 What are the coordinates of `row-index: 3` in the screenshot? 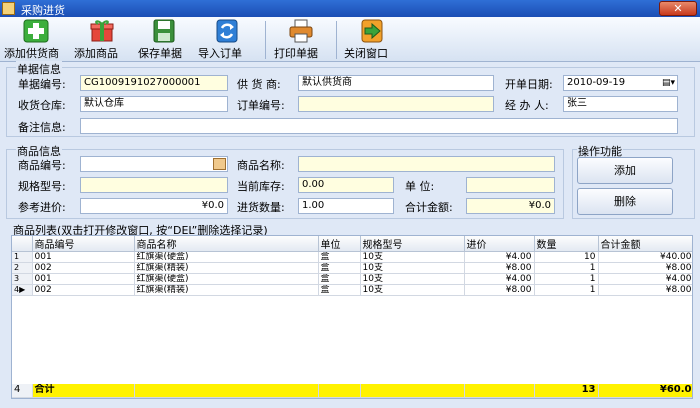 It's located at (22, 279).